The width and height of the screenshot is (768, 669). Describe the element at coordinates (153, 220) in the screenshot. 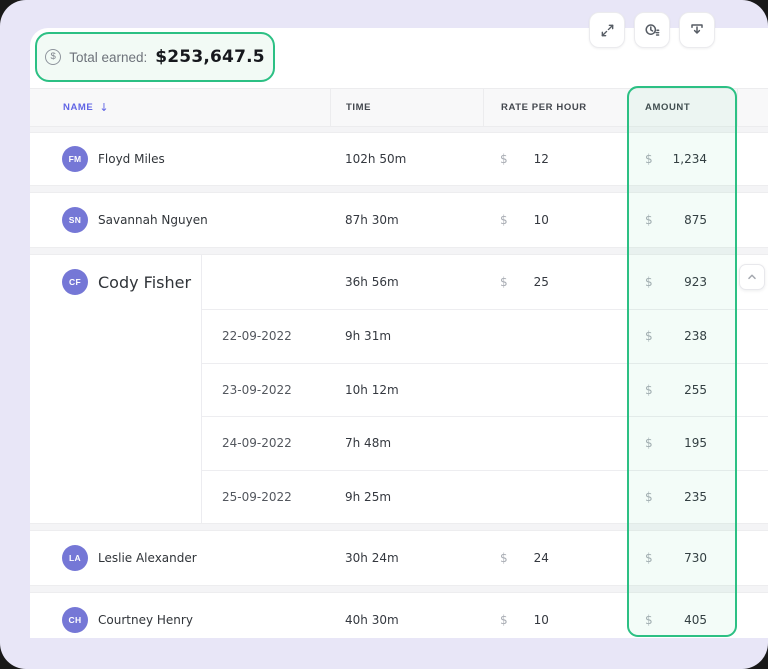

I see `person-name: Savannah Nguyen` at that location.